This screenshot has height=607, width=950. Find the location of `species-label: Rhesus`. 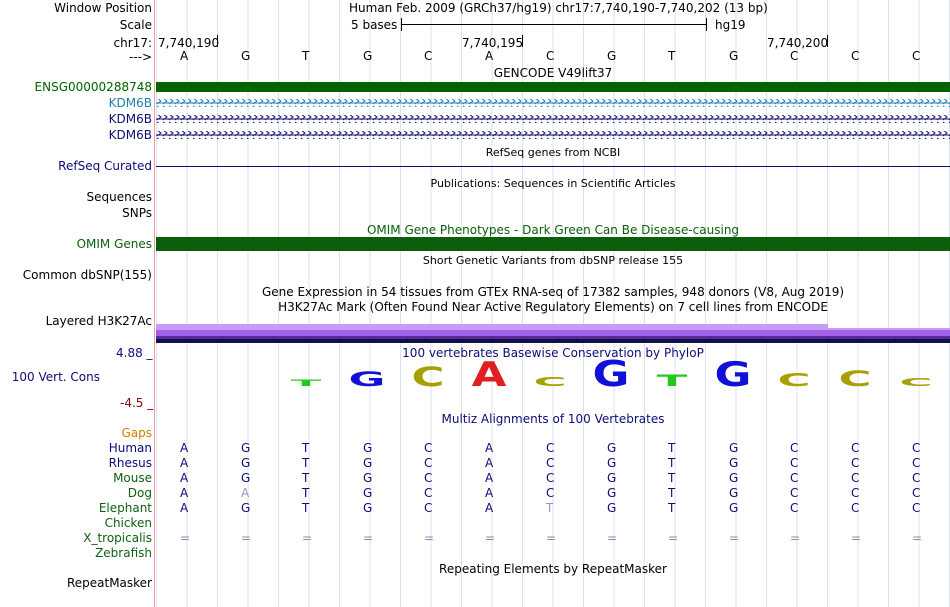

species-label: Rhesus is located at coordinates (130, 463).